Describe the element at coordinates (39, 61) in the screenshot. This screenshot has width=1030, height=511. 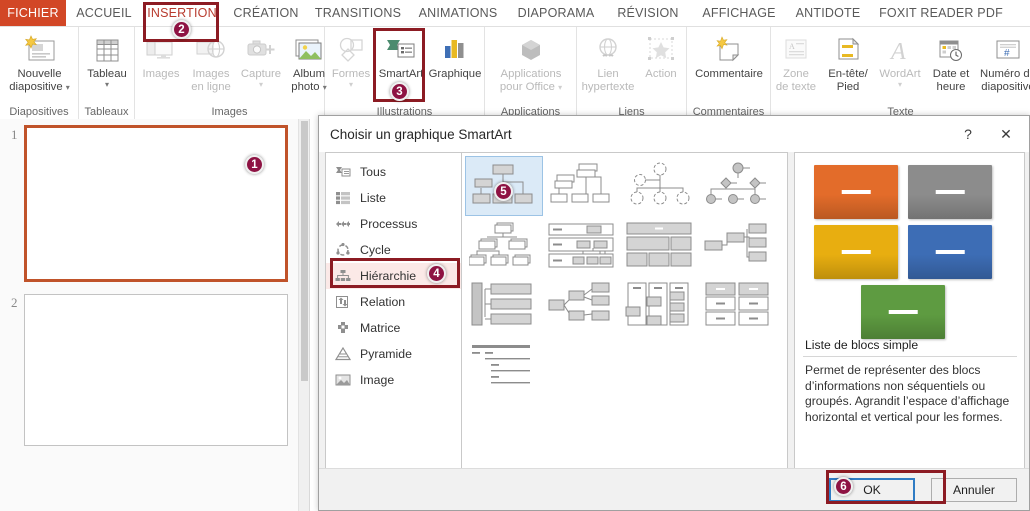
I see `new-slide-button: Nouvelle diapositive ▾` at that location.